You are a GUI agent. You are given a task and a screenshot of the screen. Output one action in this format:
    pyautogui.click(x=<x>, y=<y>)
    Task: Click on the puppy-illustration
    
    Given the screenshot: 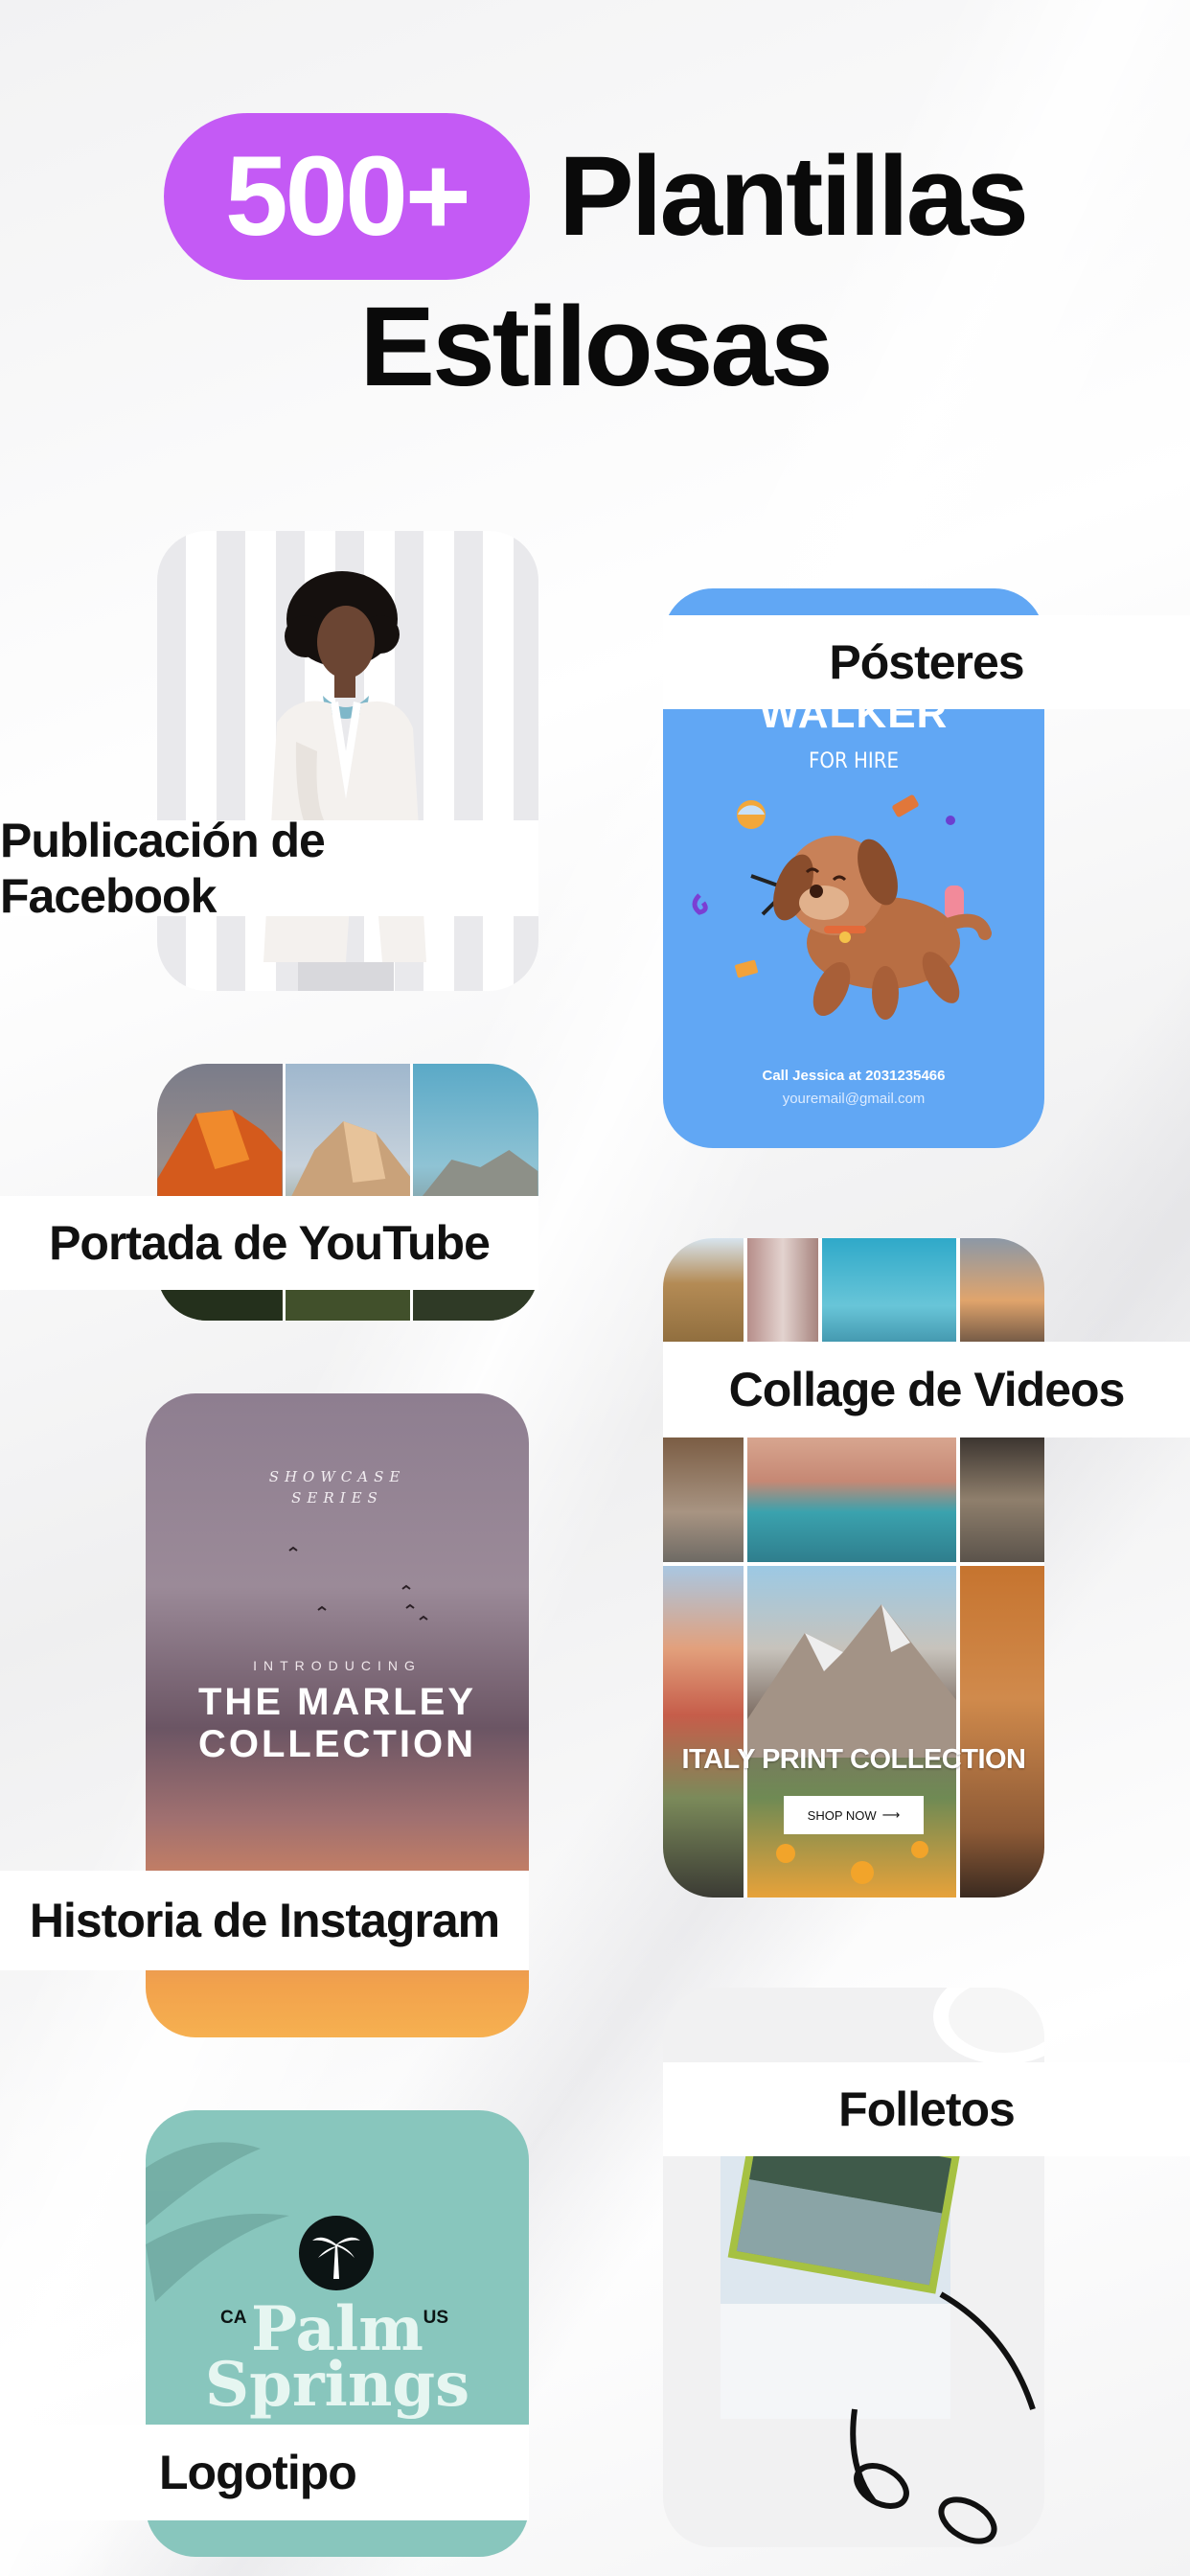 What is the action you would take?
    pyautogui.click(x=842, y=907)
    